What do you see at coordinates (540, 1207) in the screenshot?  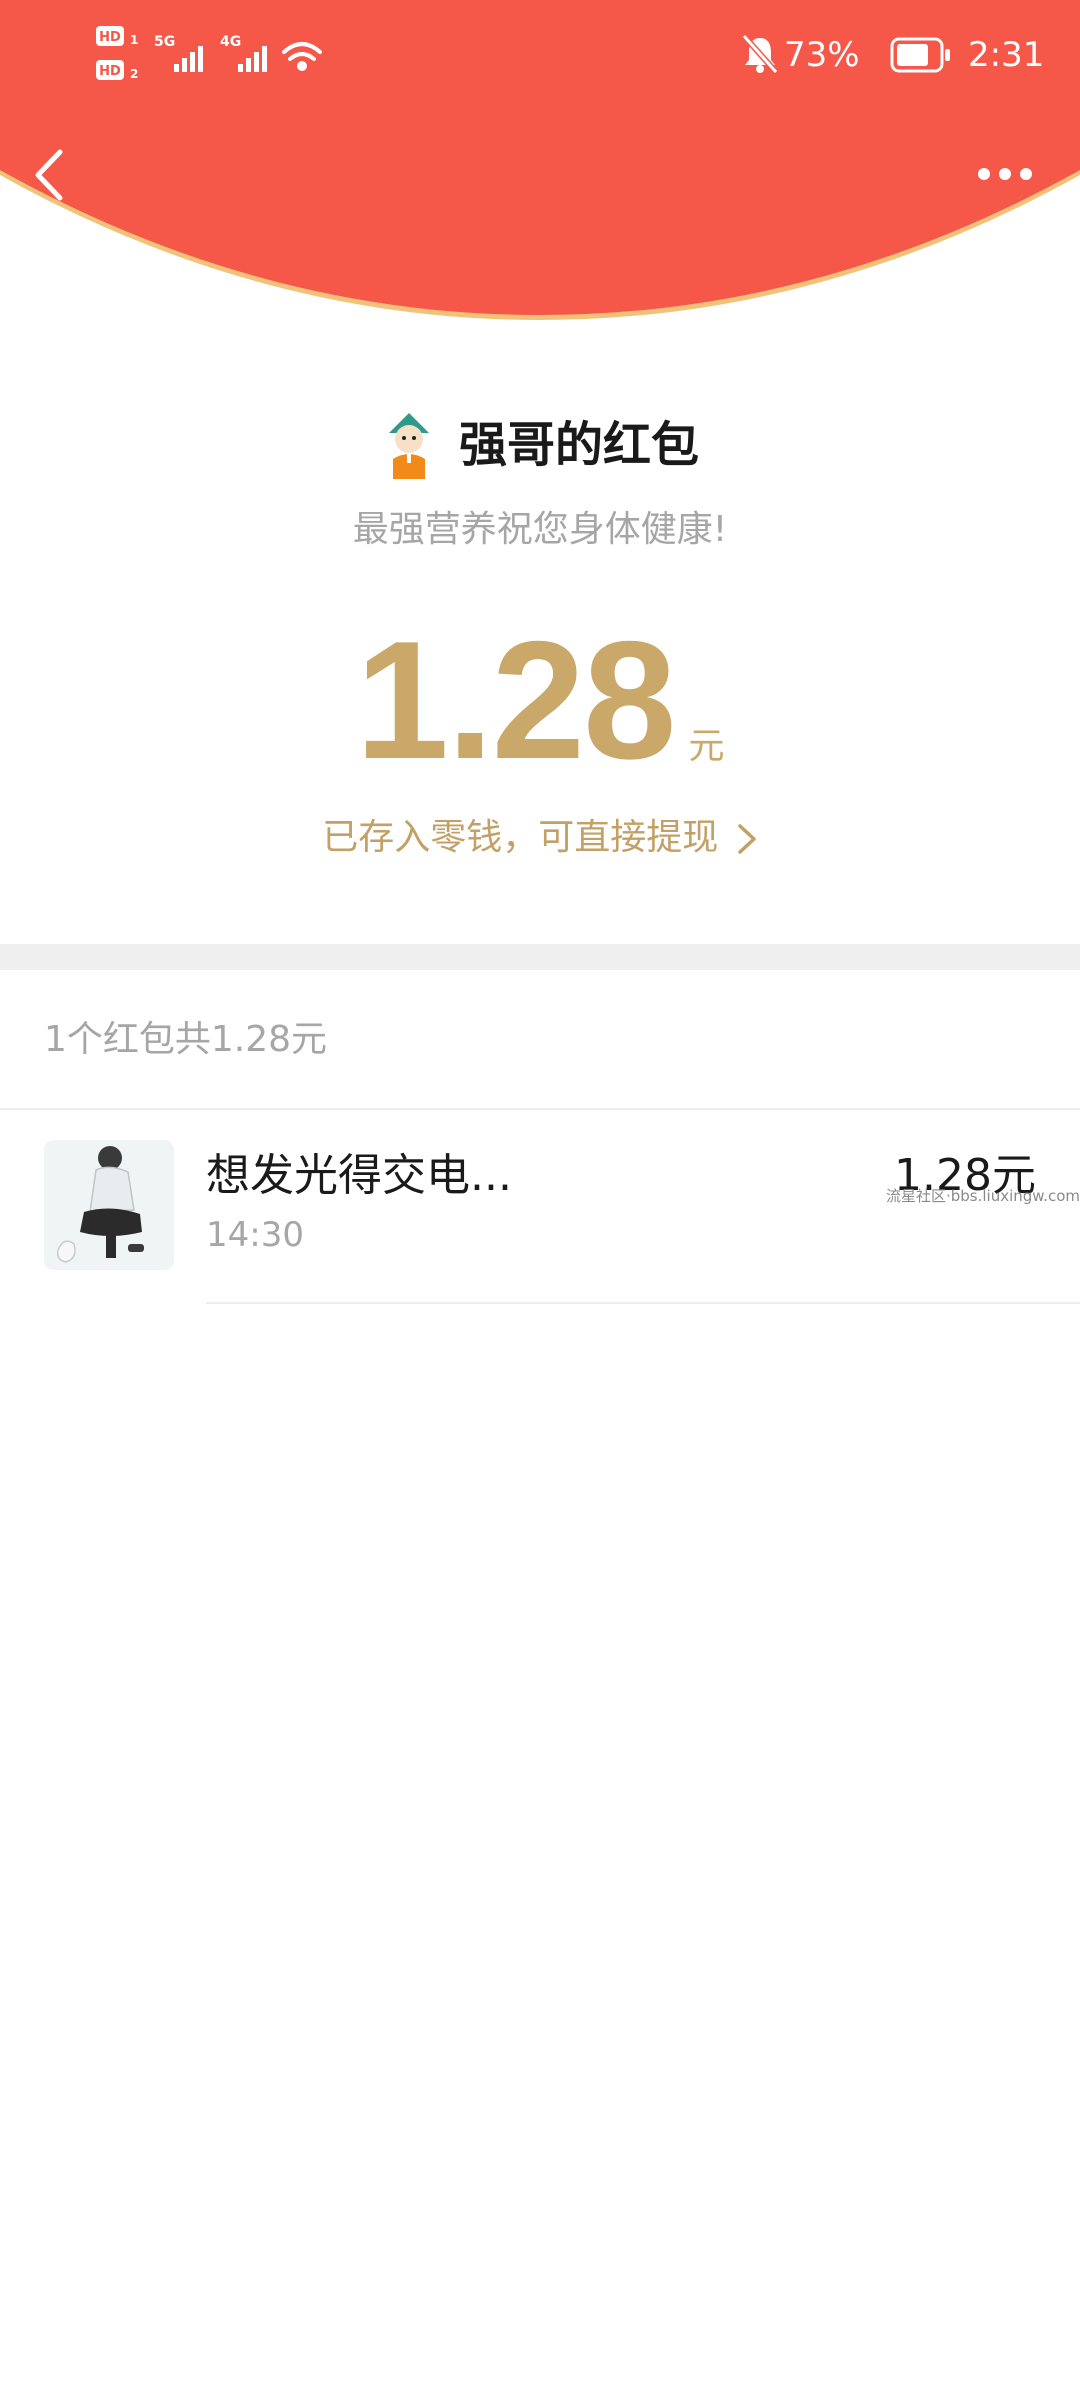 I see `list-item: 想发光得交电... 14:30 1.28元` at bounding box center [540, 1207].